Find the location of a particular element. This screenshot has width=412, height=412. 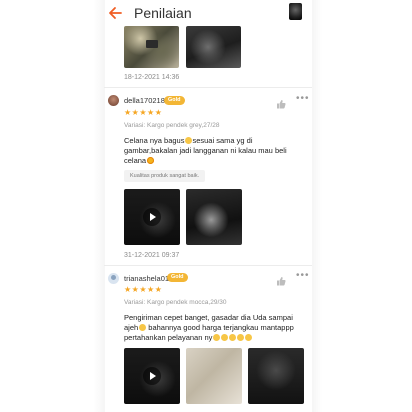

back-button is located at coordinates (116, 13).